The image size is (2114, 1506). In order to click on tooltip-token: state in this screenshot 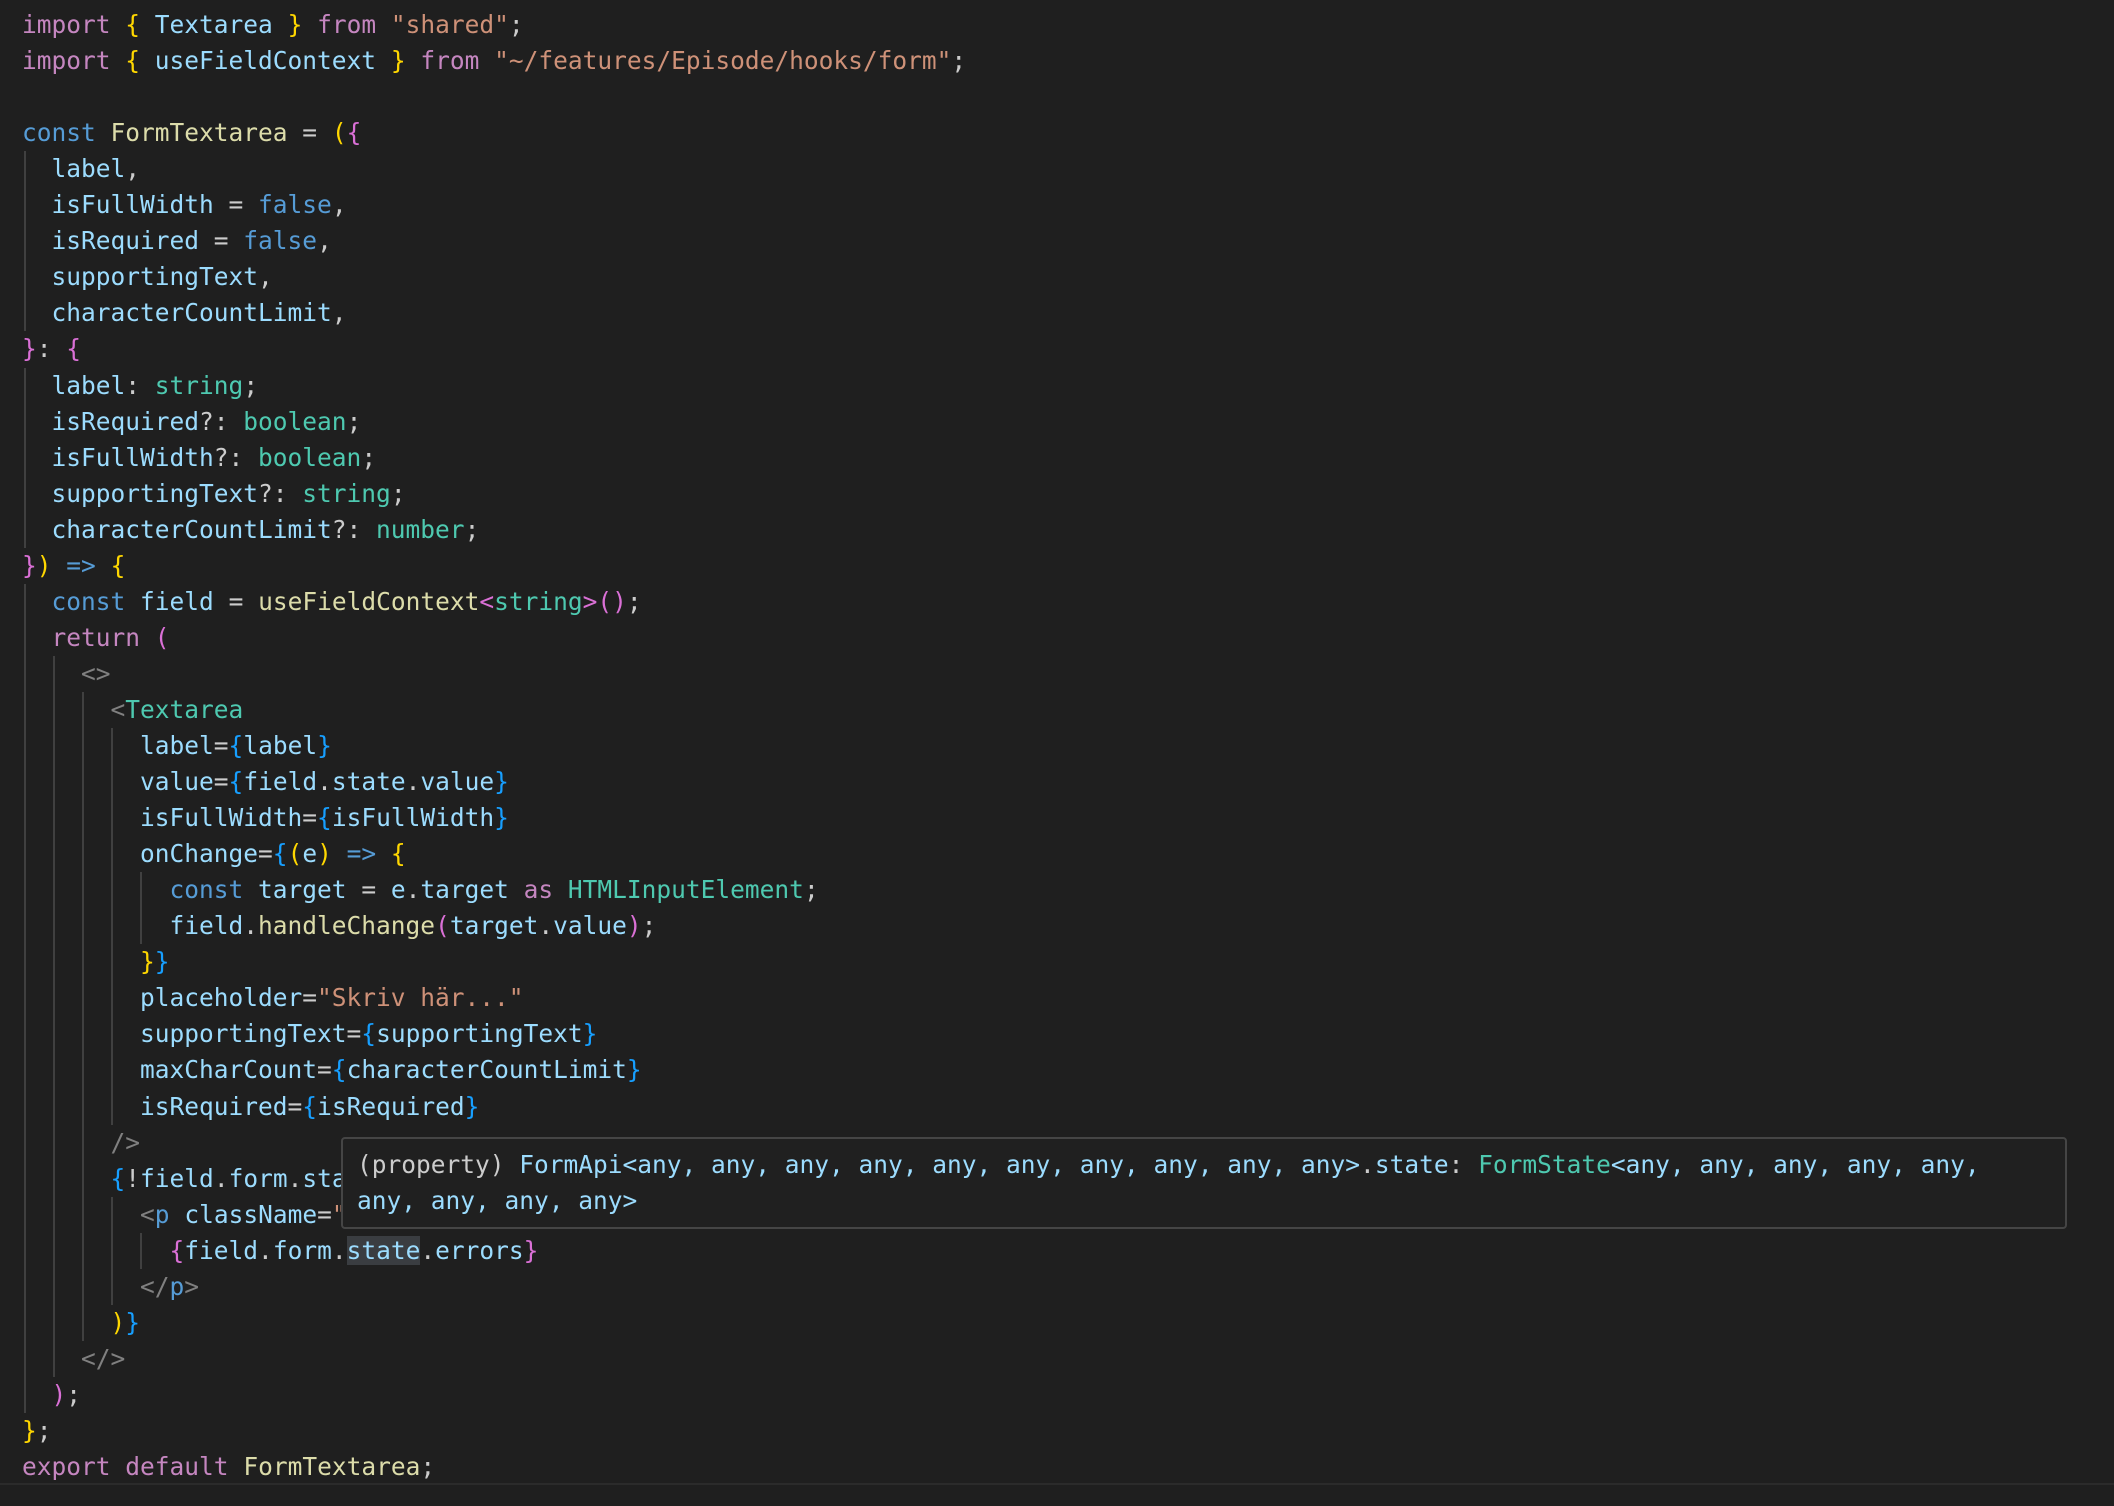, I will do `click(1411, 1164)`.